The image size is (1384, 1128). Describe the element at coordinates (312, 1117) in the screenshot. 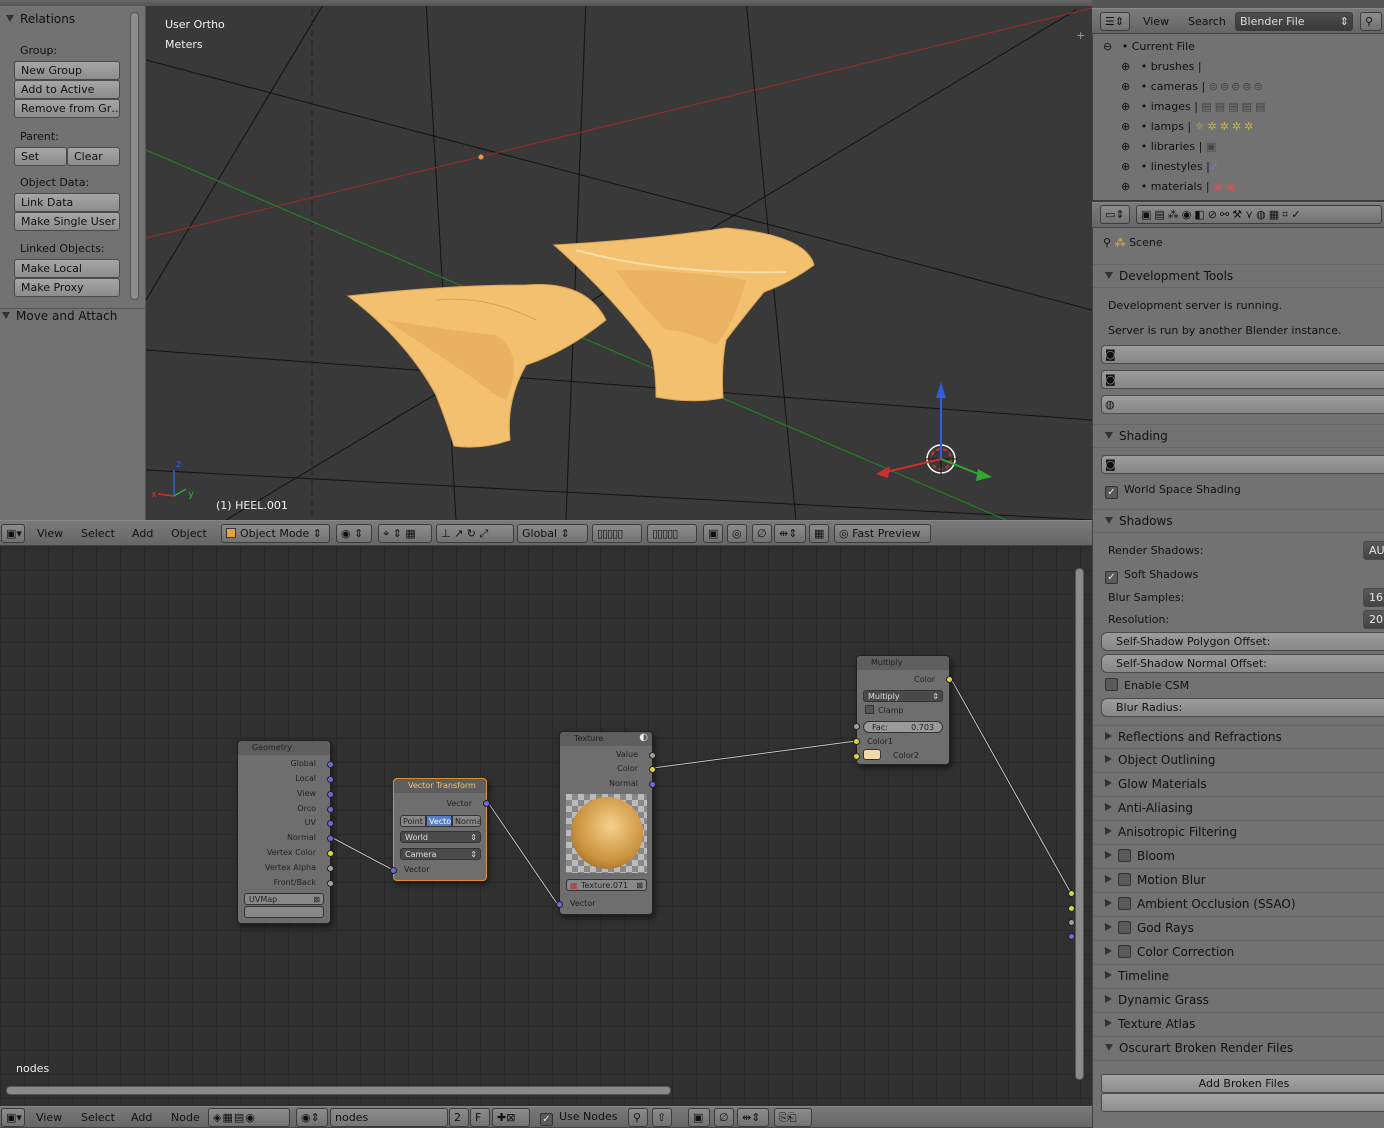

I see `material-browse-icon: ◉⇕` at that location.